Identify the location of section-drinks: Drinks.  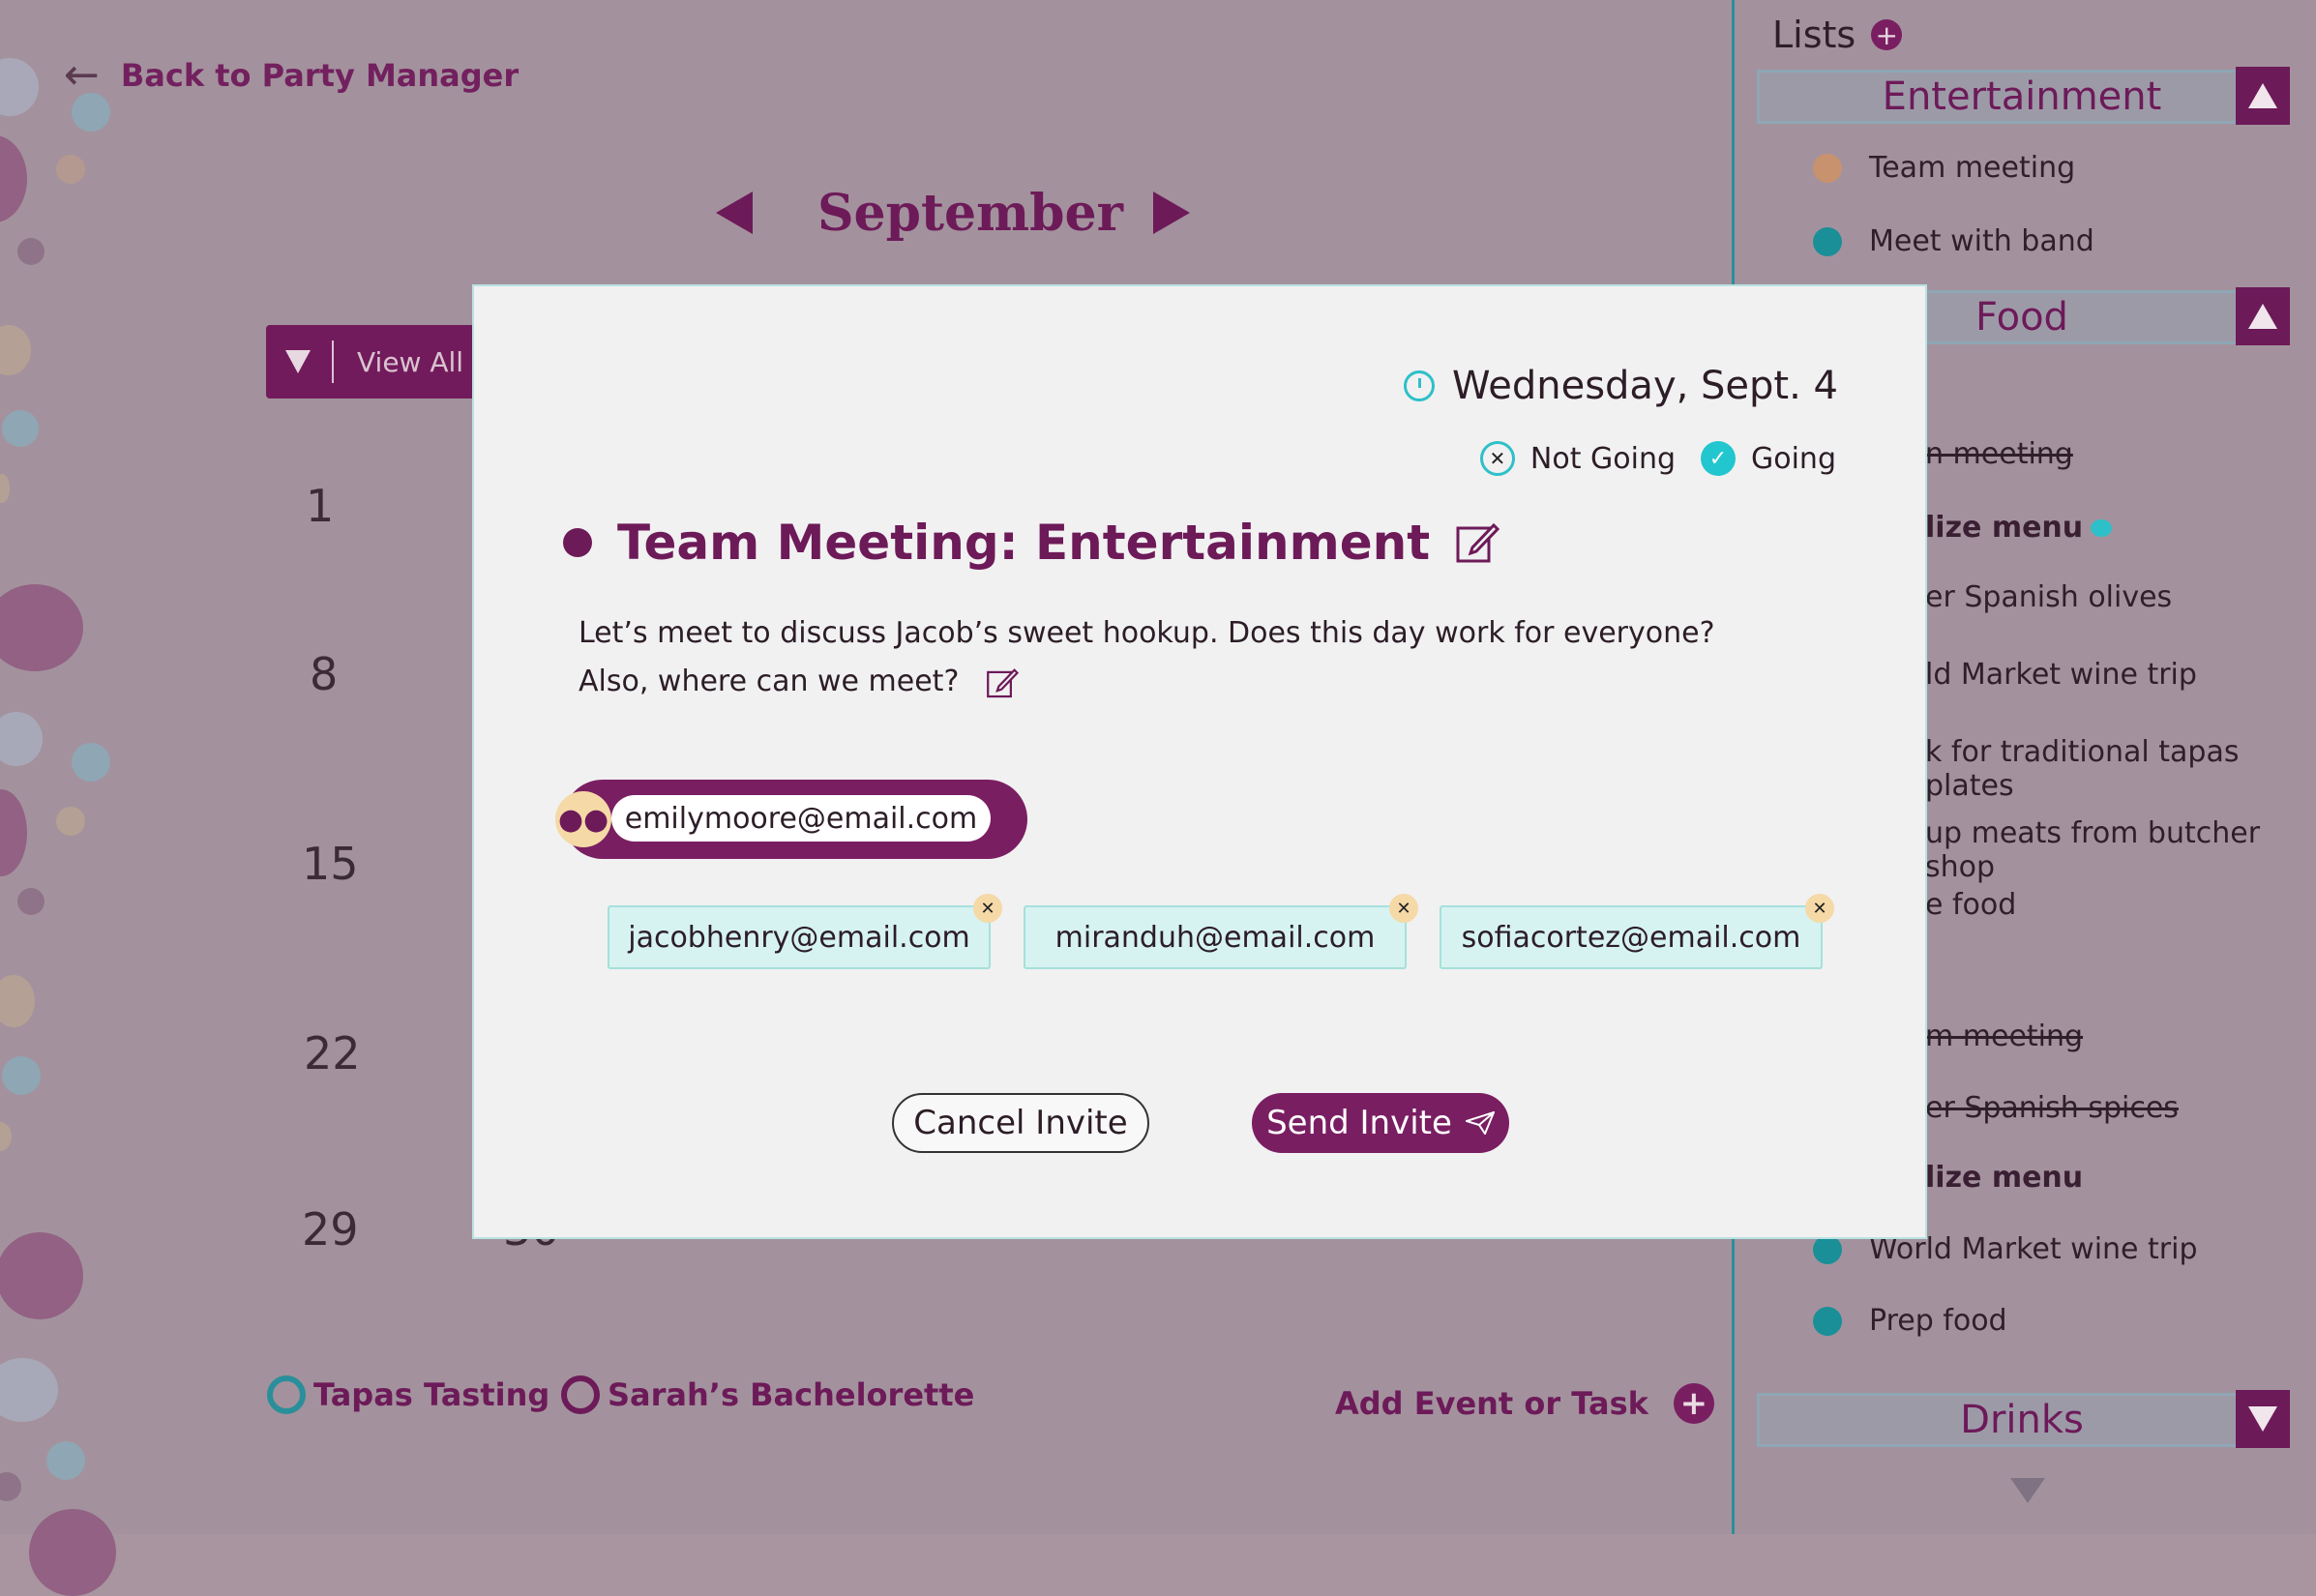
(2023, 1419).